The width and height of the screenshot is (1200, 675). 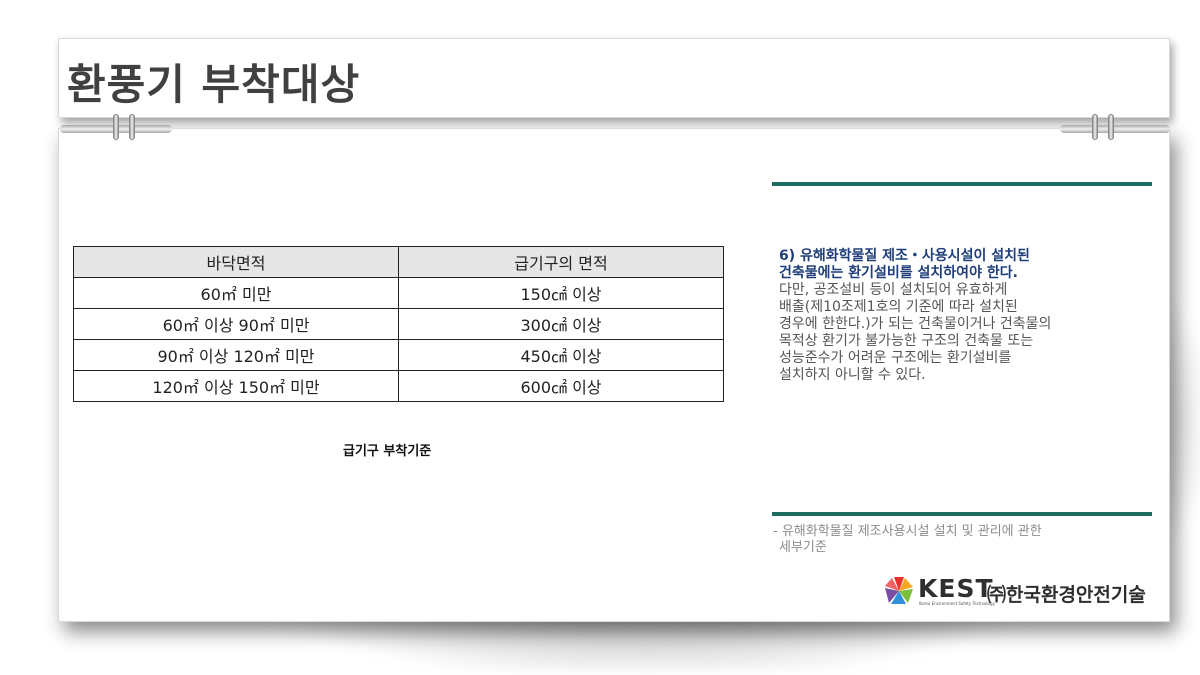 I want to click on page-title: 환풍기 부착대상, so click(x=214, y=84).